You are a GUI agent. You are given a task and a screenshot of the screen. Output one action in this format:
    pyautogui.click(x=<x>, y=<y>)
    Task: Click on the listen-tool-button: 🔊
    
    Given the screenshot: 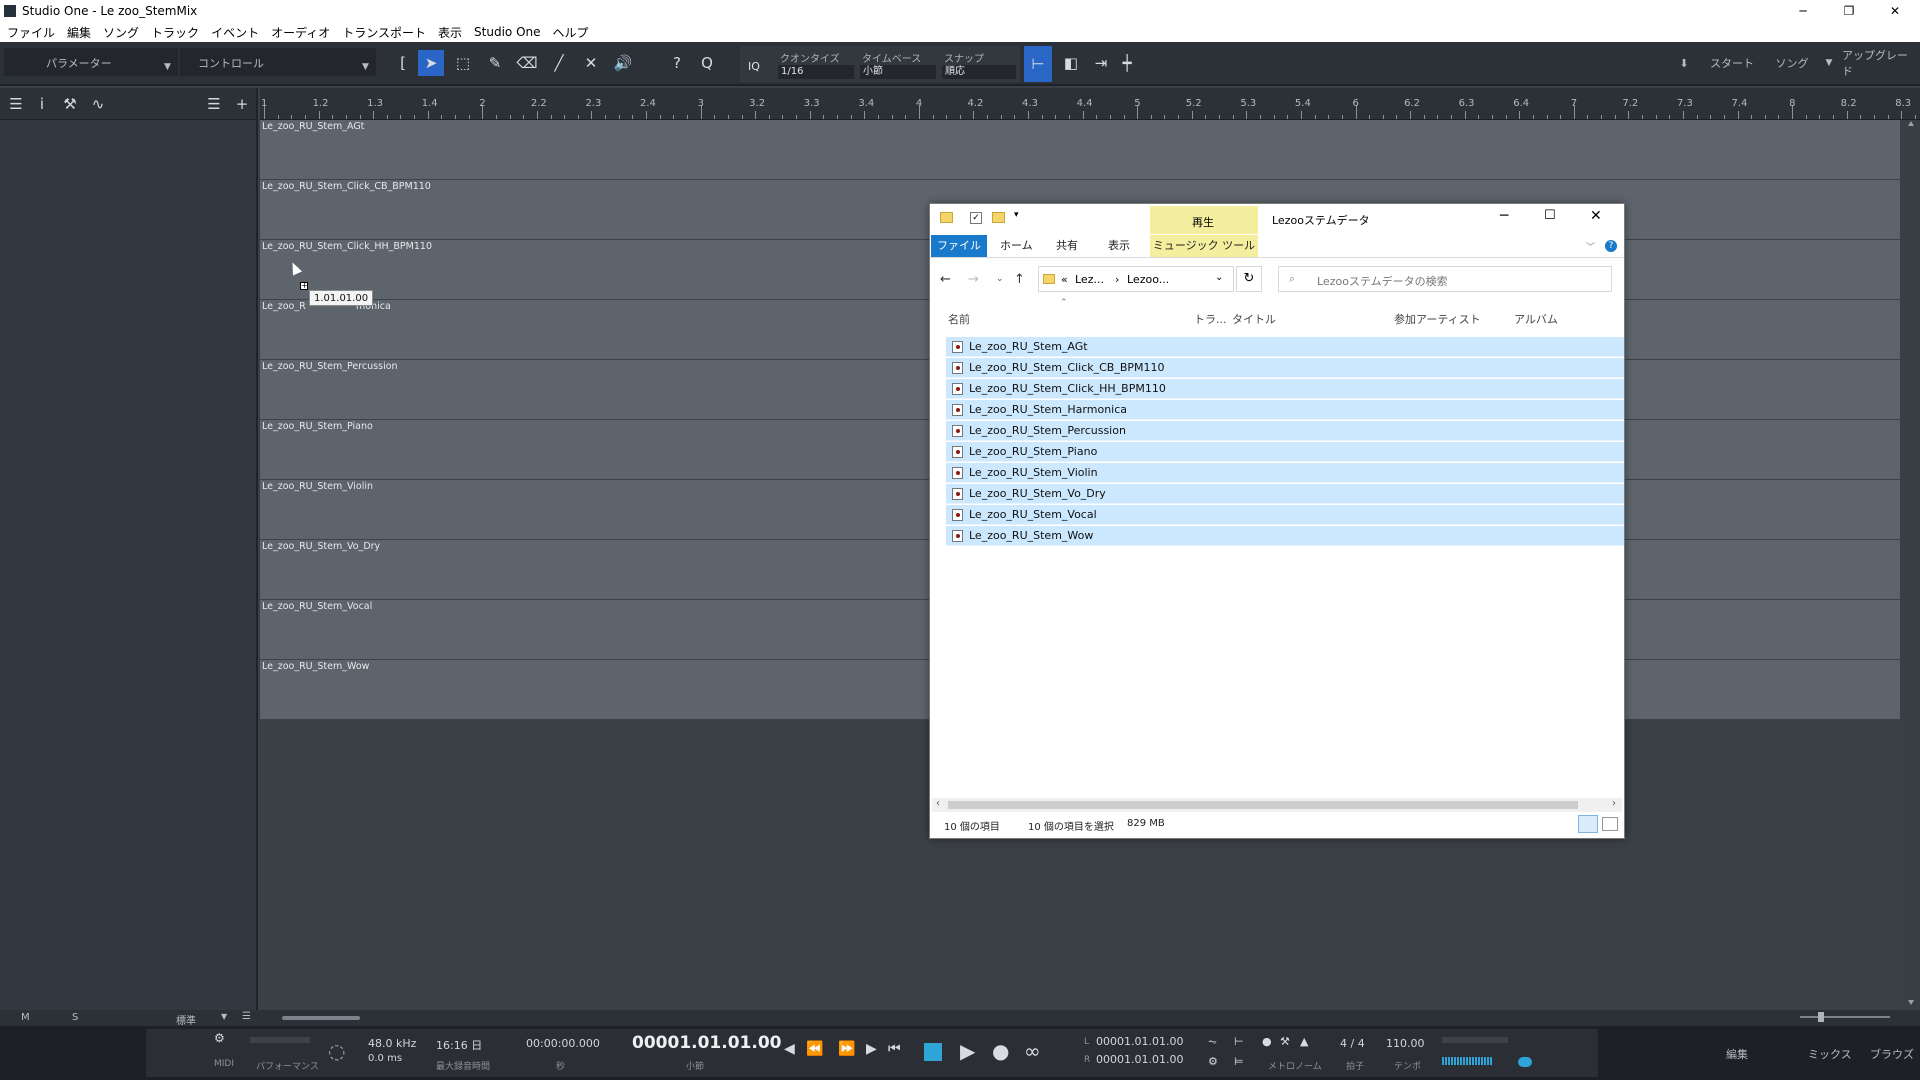 What is the action you would take?
    pyautogui.click(x=623, y=63)
    